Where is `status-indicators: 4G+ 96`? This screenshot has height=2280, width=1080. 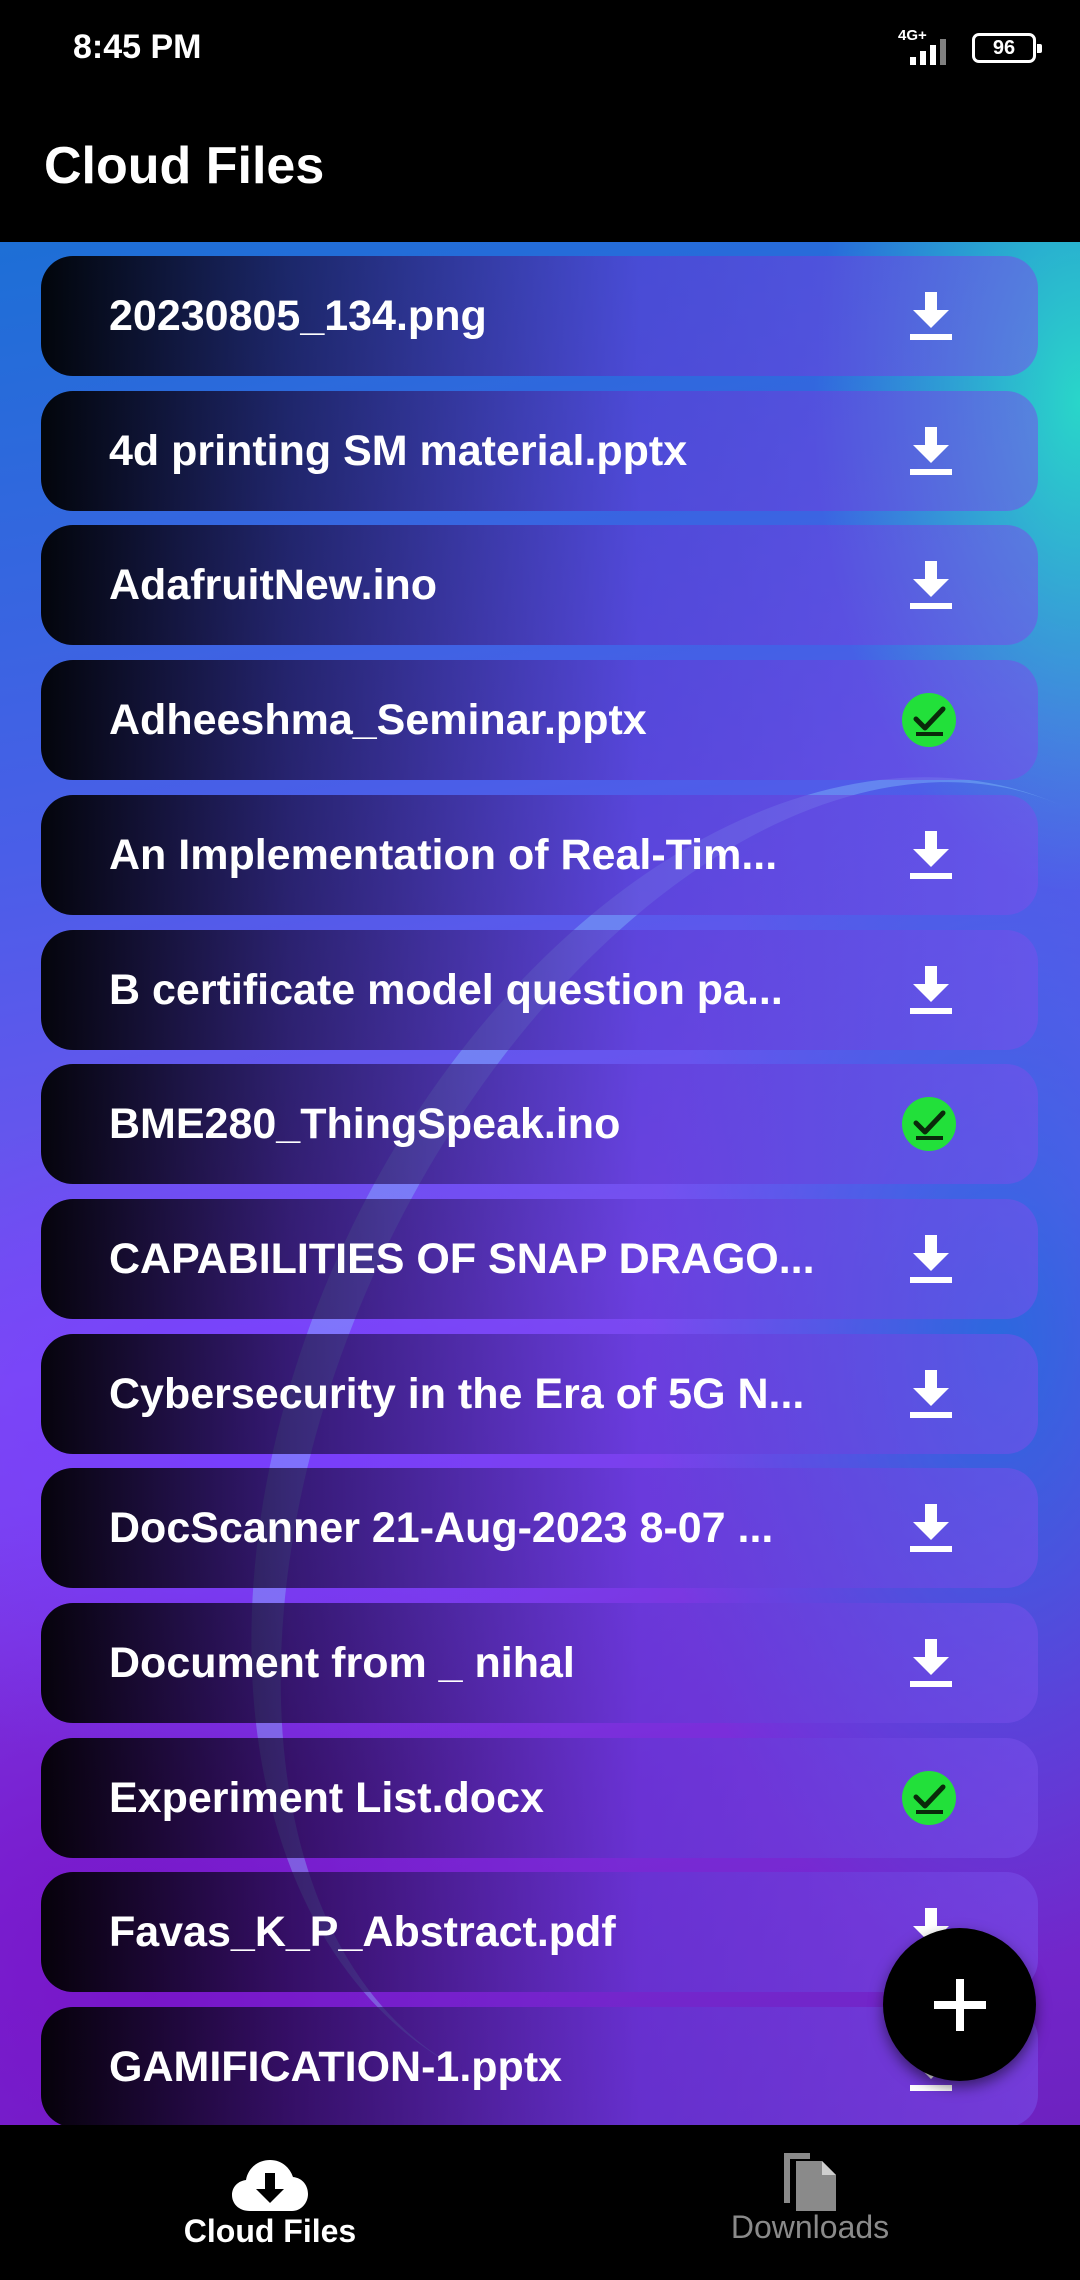
status-indicators: 4G+ 96 is located at coordinates (969, 47).